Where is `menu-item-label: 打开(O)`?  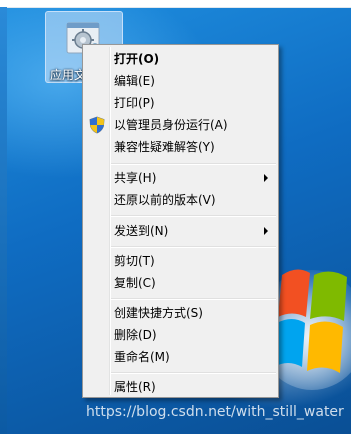
menu-item-label: 打开(O) is located at coordinates (137, 59).